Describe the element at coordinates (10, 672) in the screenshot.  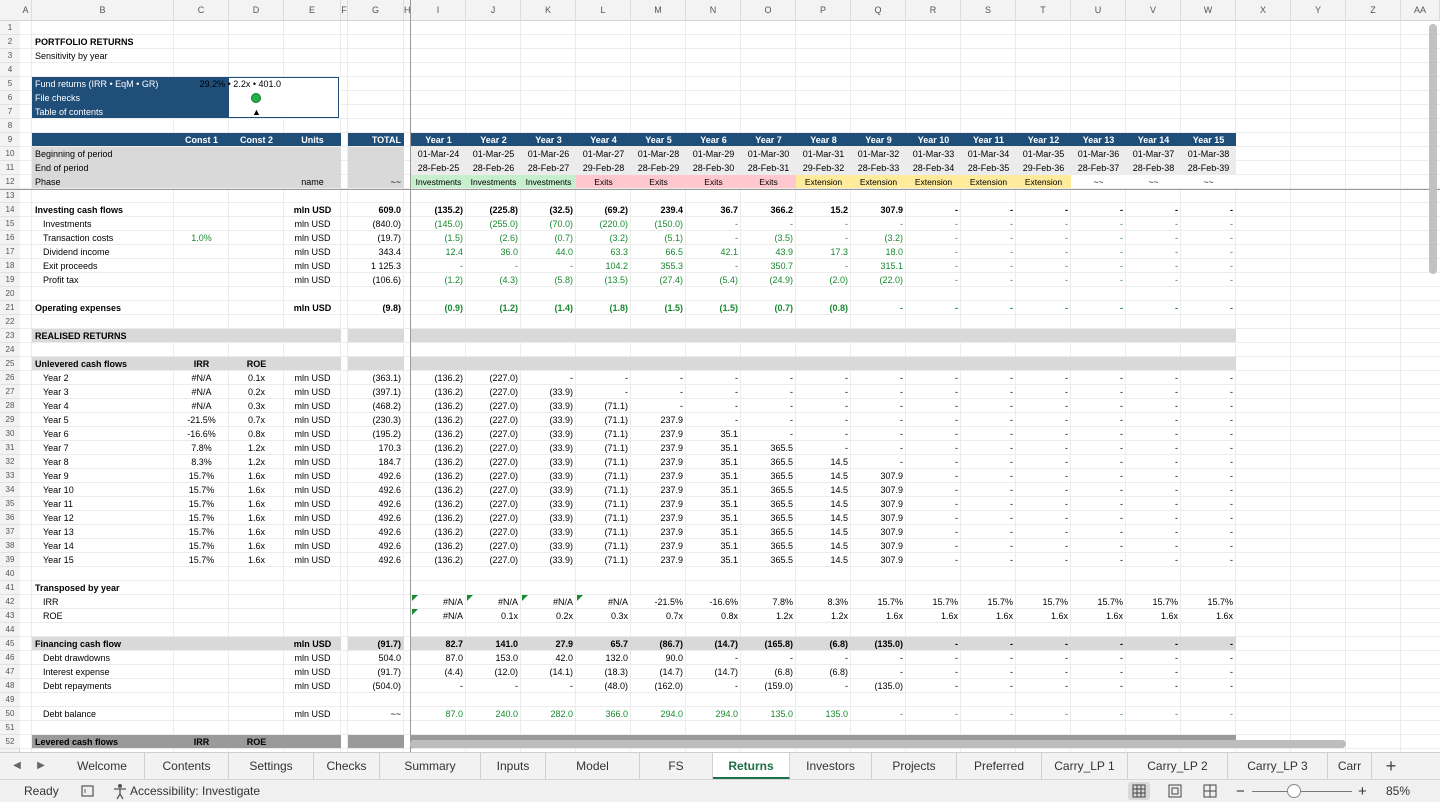
I see `row-header-47: 47` at that location.